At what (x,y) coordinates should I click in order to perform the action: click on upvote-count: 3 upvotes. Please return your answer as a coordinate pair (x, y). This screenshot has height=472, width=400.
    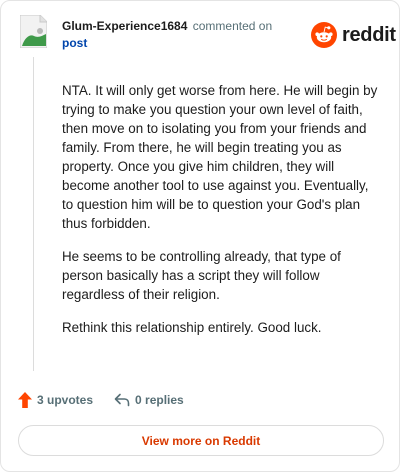
    Looking at the image, I should click on (65, 400).